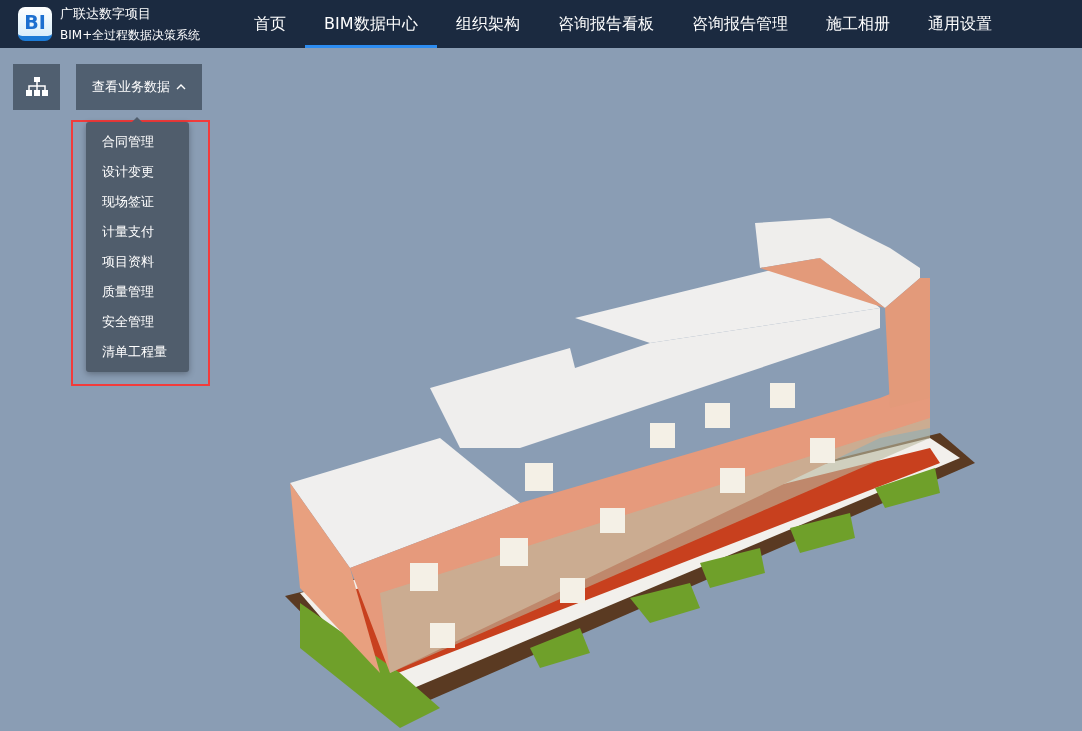 This screenshot has width=1082, height=731. Describe the element at coordinates (137, 352) in the screenshot. I see `menu-item: 清单工程量` at that location.